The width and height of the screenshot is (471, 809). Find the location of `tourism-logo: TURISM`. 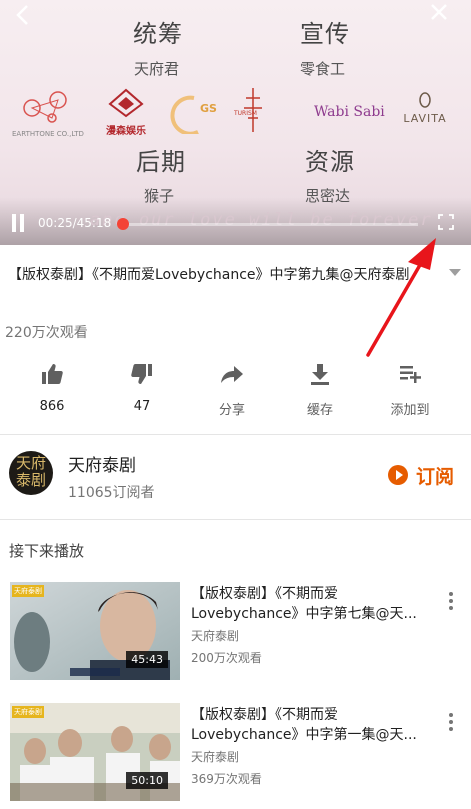

tourism-logo: TURISM is located at coordinates (251, 112).